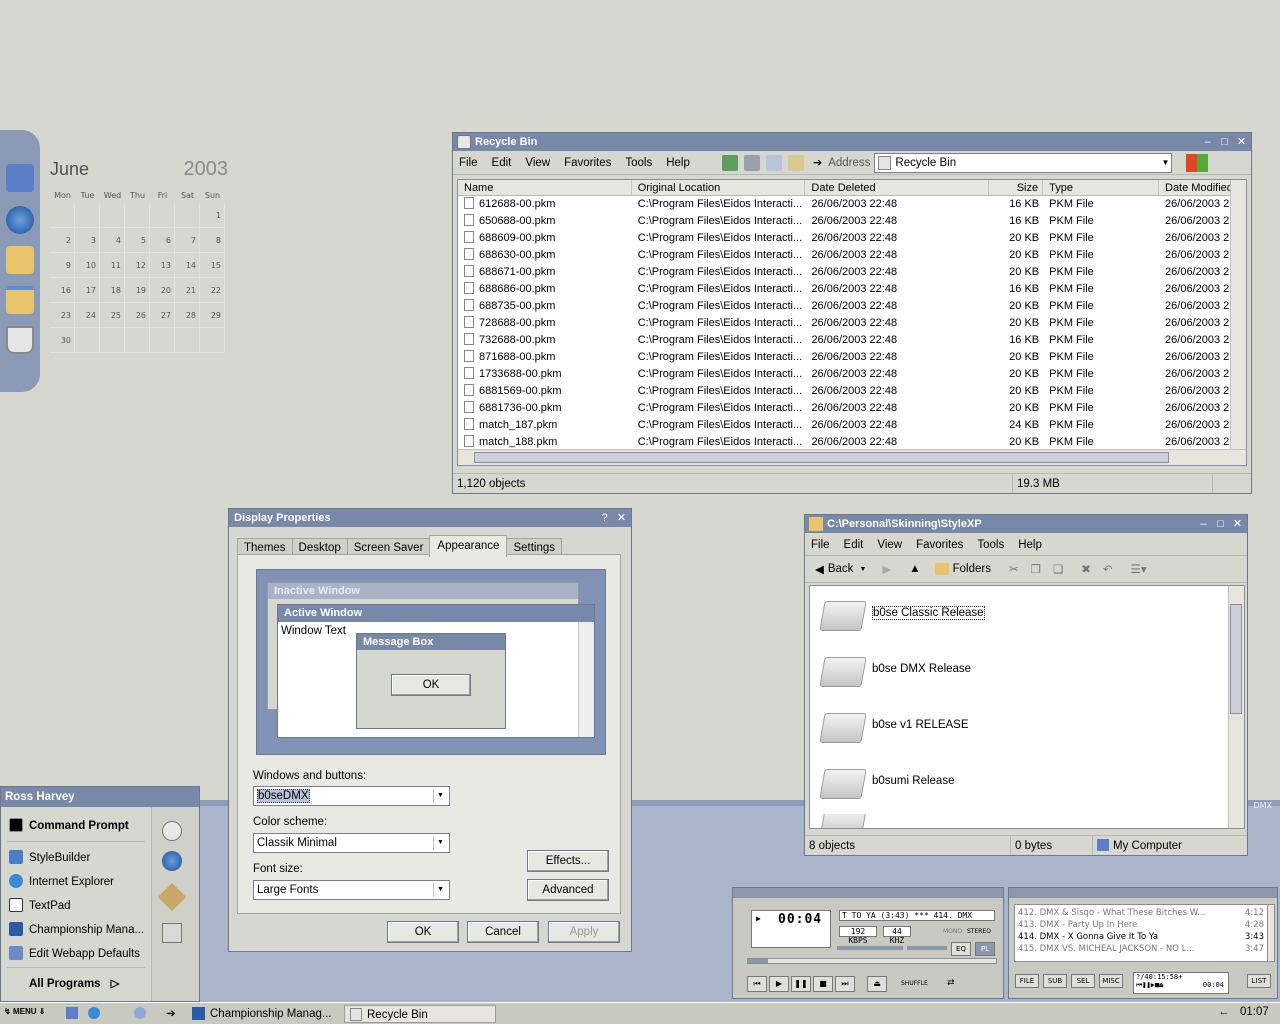  I want to click on folder-list-item: b0se v1 RELEASE, so click(894, 725).